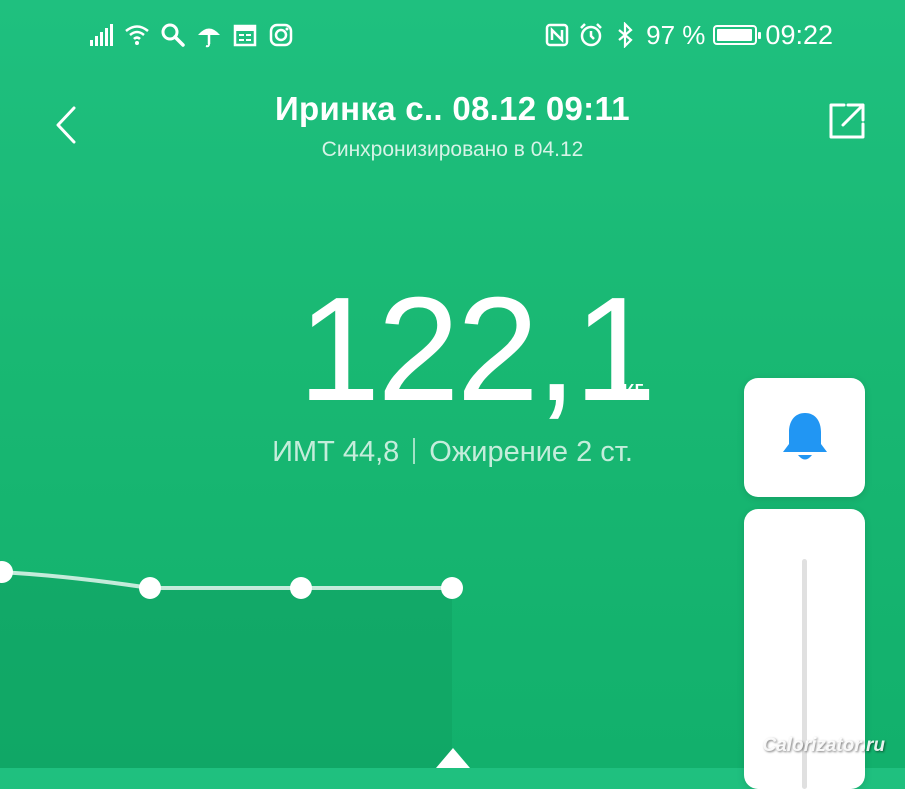 This screenshot has width=905, height=789. I want to click on share-icon, so click(847, 121).